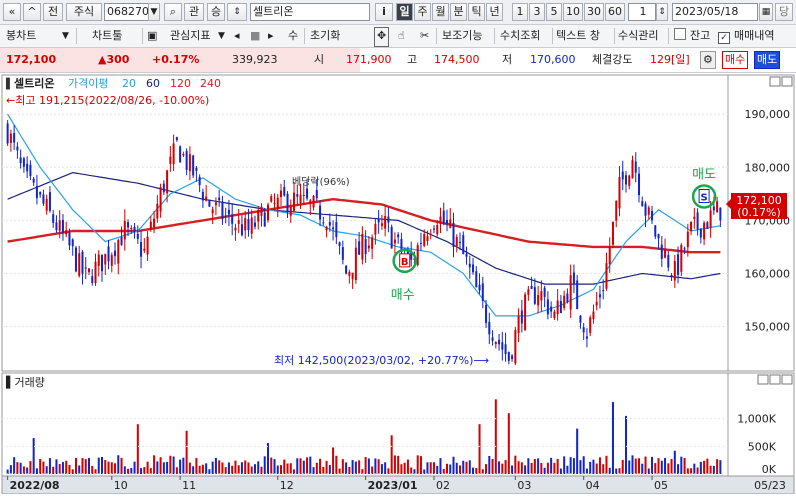 This screenshot has width=796, height=497. Describe the element at coordinates (424, 36) in the screenshot. I see `scissors-icon: ✂` at that location.